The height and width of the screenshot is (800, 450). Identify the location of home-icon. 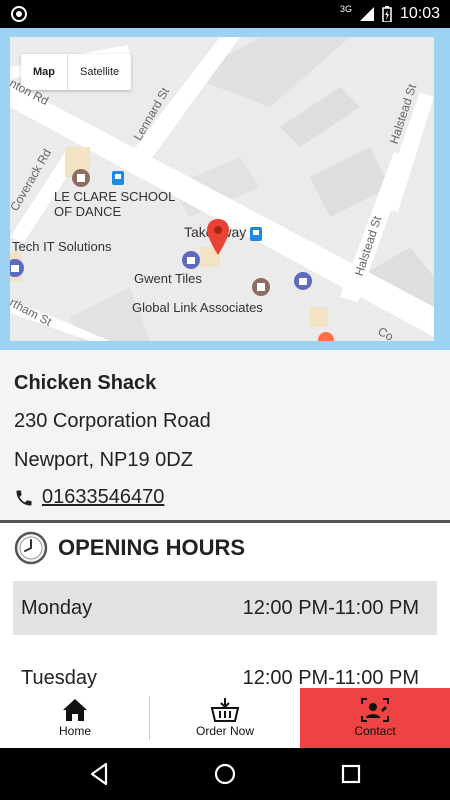
(75, 710).